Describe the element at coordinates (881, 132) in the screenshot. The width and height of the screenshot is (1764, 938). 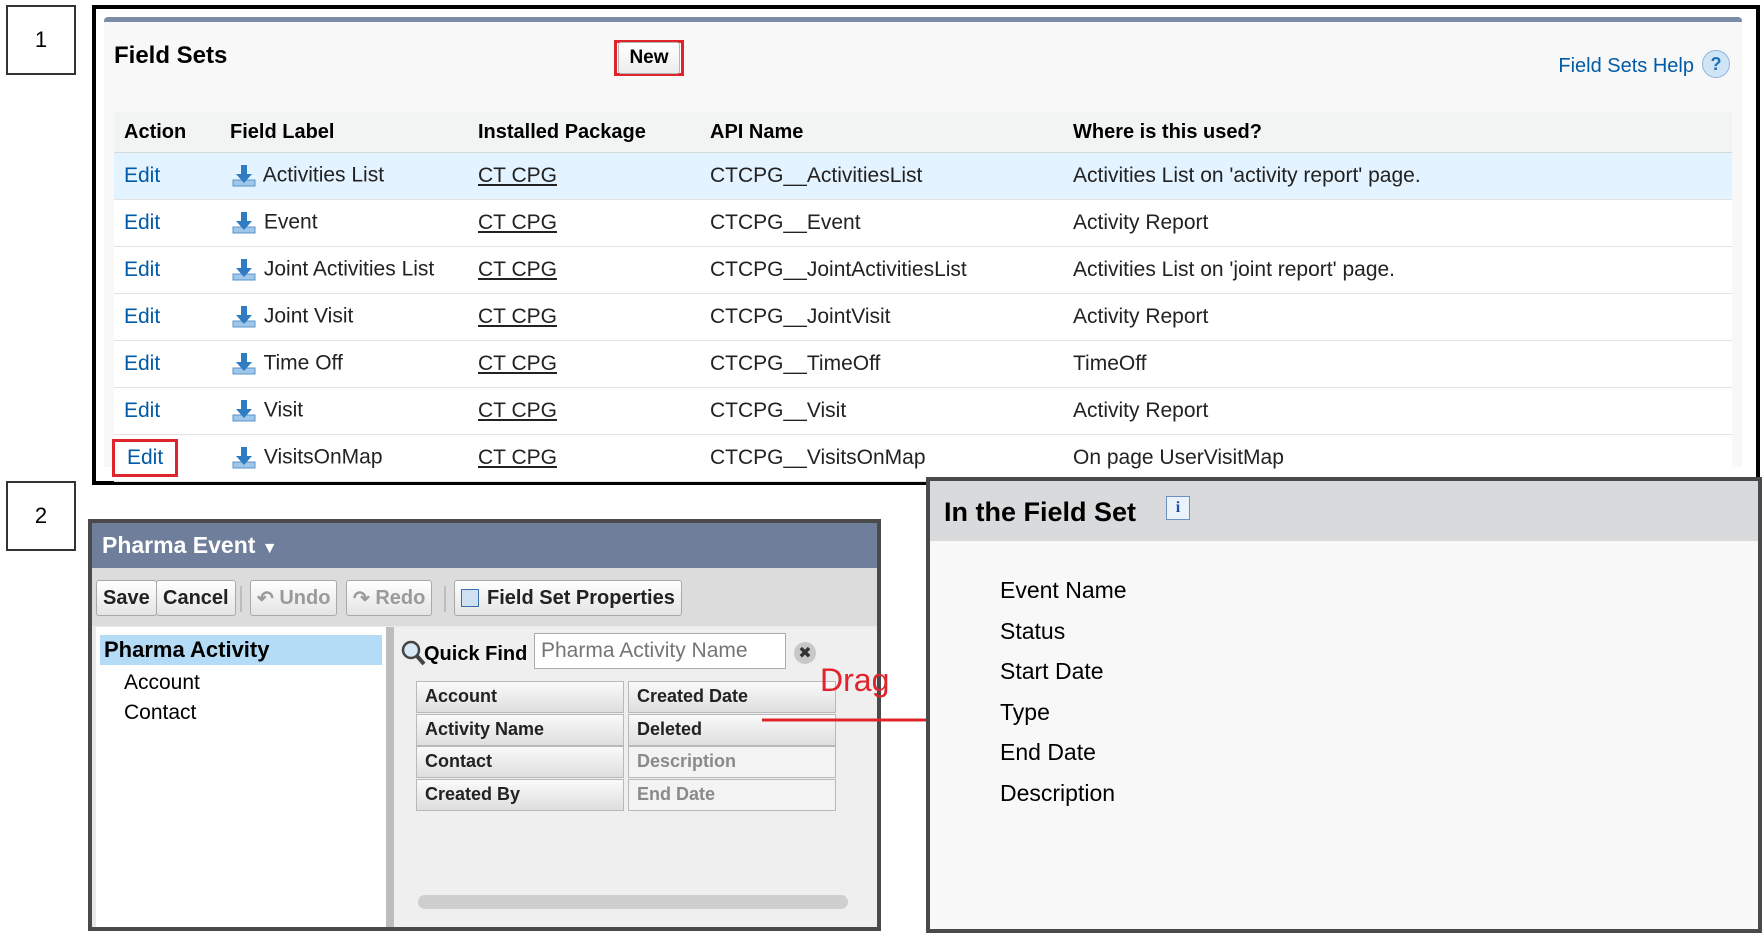
I see `column-header-api-name: API Name` at that location.